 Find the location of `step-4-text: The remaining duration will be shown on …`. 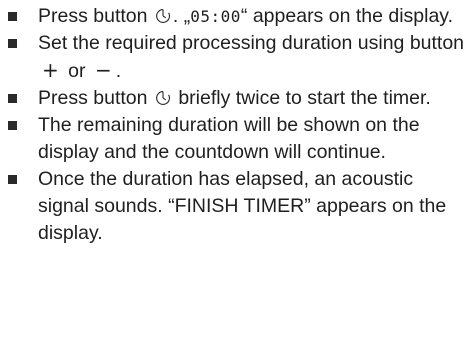

step-4-text: The remaining duration will be shown on … is located at coordinates (229, 138).